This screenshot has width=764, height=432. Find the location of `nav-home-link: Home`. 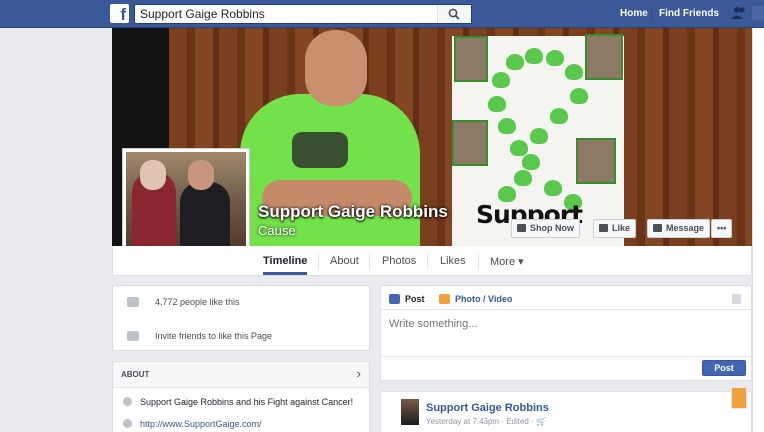

nav-home-link: Home is located at coordinates (634, 13).